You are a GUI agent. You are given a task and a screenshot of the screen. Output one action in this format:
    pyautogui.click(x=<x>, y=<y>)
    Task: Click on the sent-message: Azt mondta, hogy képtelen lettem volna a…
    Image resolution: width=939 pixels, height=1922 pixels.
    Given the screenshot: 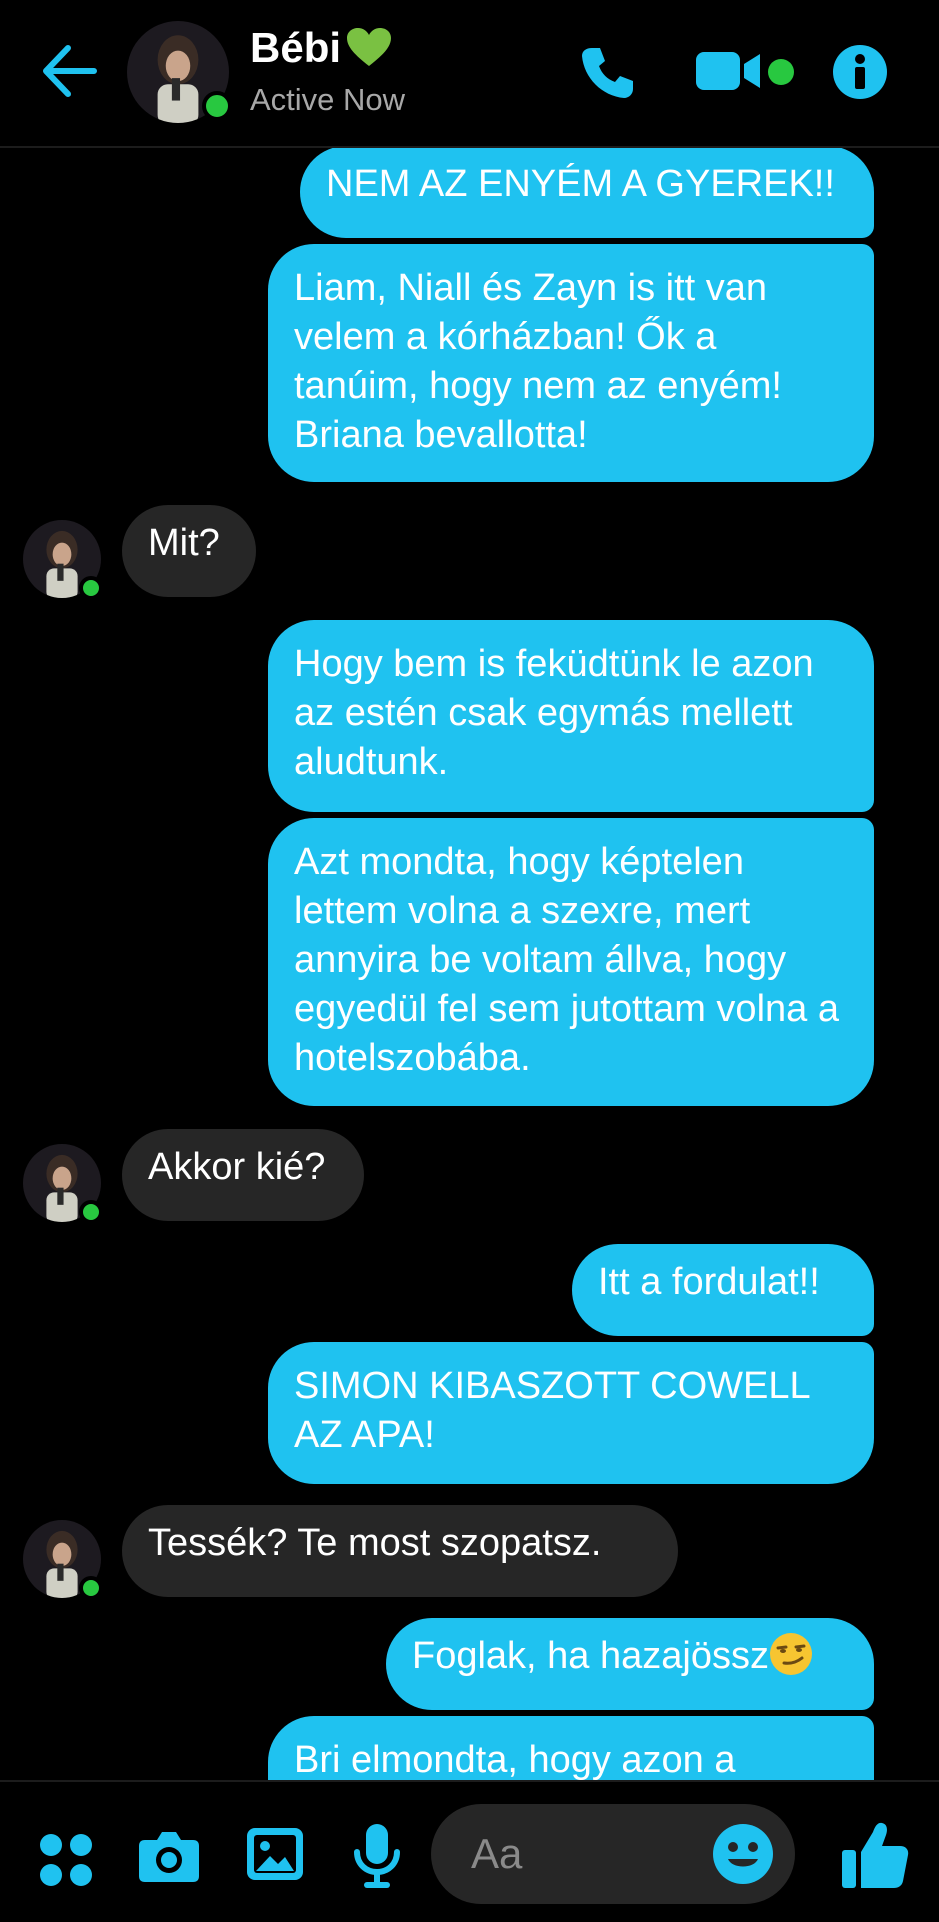 What is the action you would take?
    pyautogui.click(x=571, y=962)
    